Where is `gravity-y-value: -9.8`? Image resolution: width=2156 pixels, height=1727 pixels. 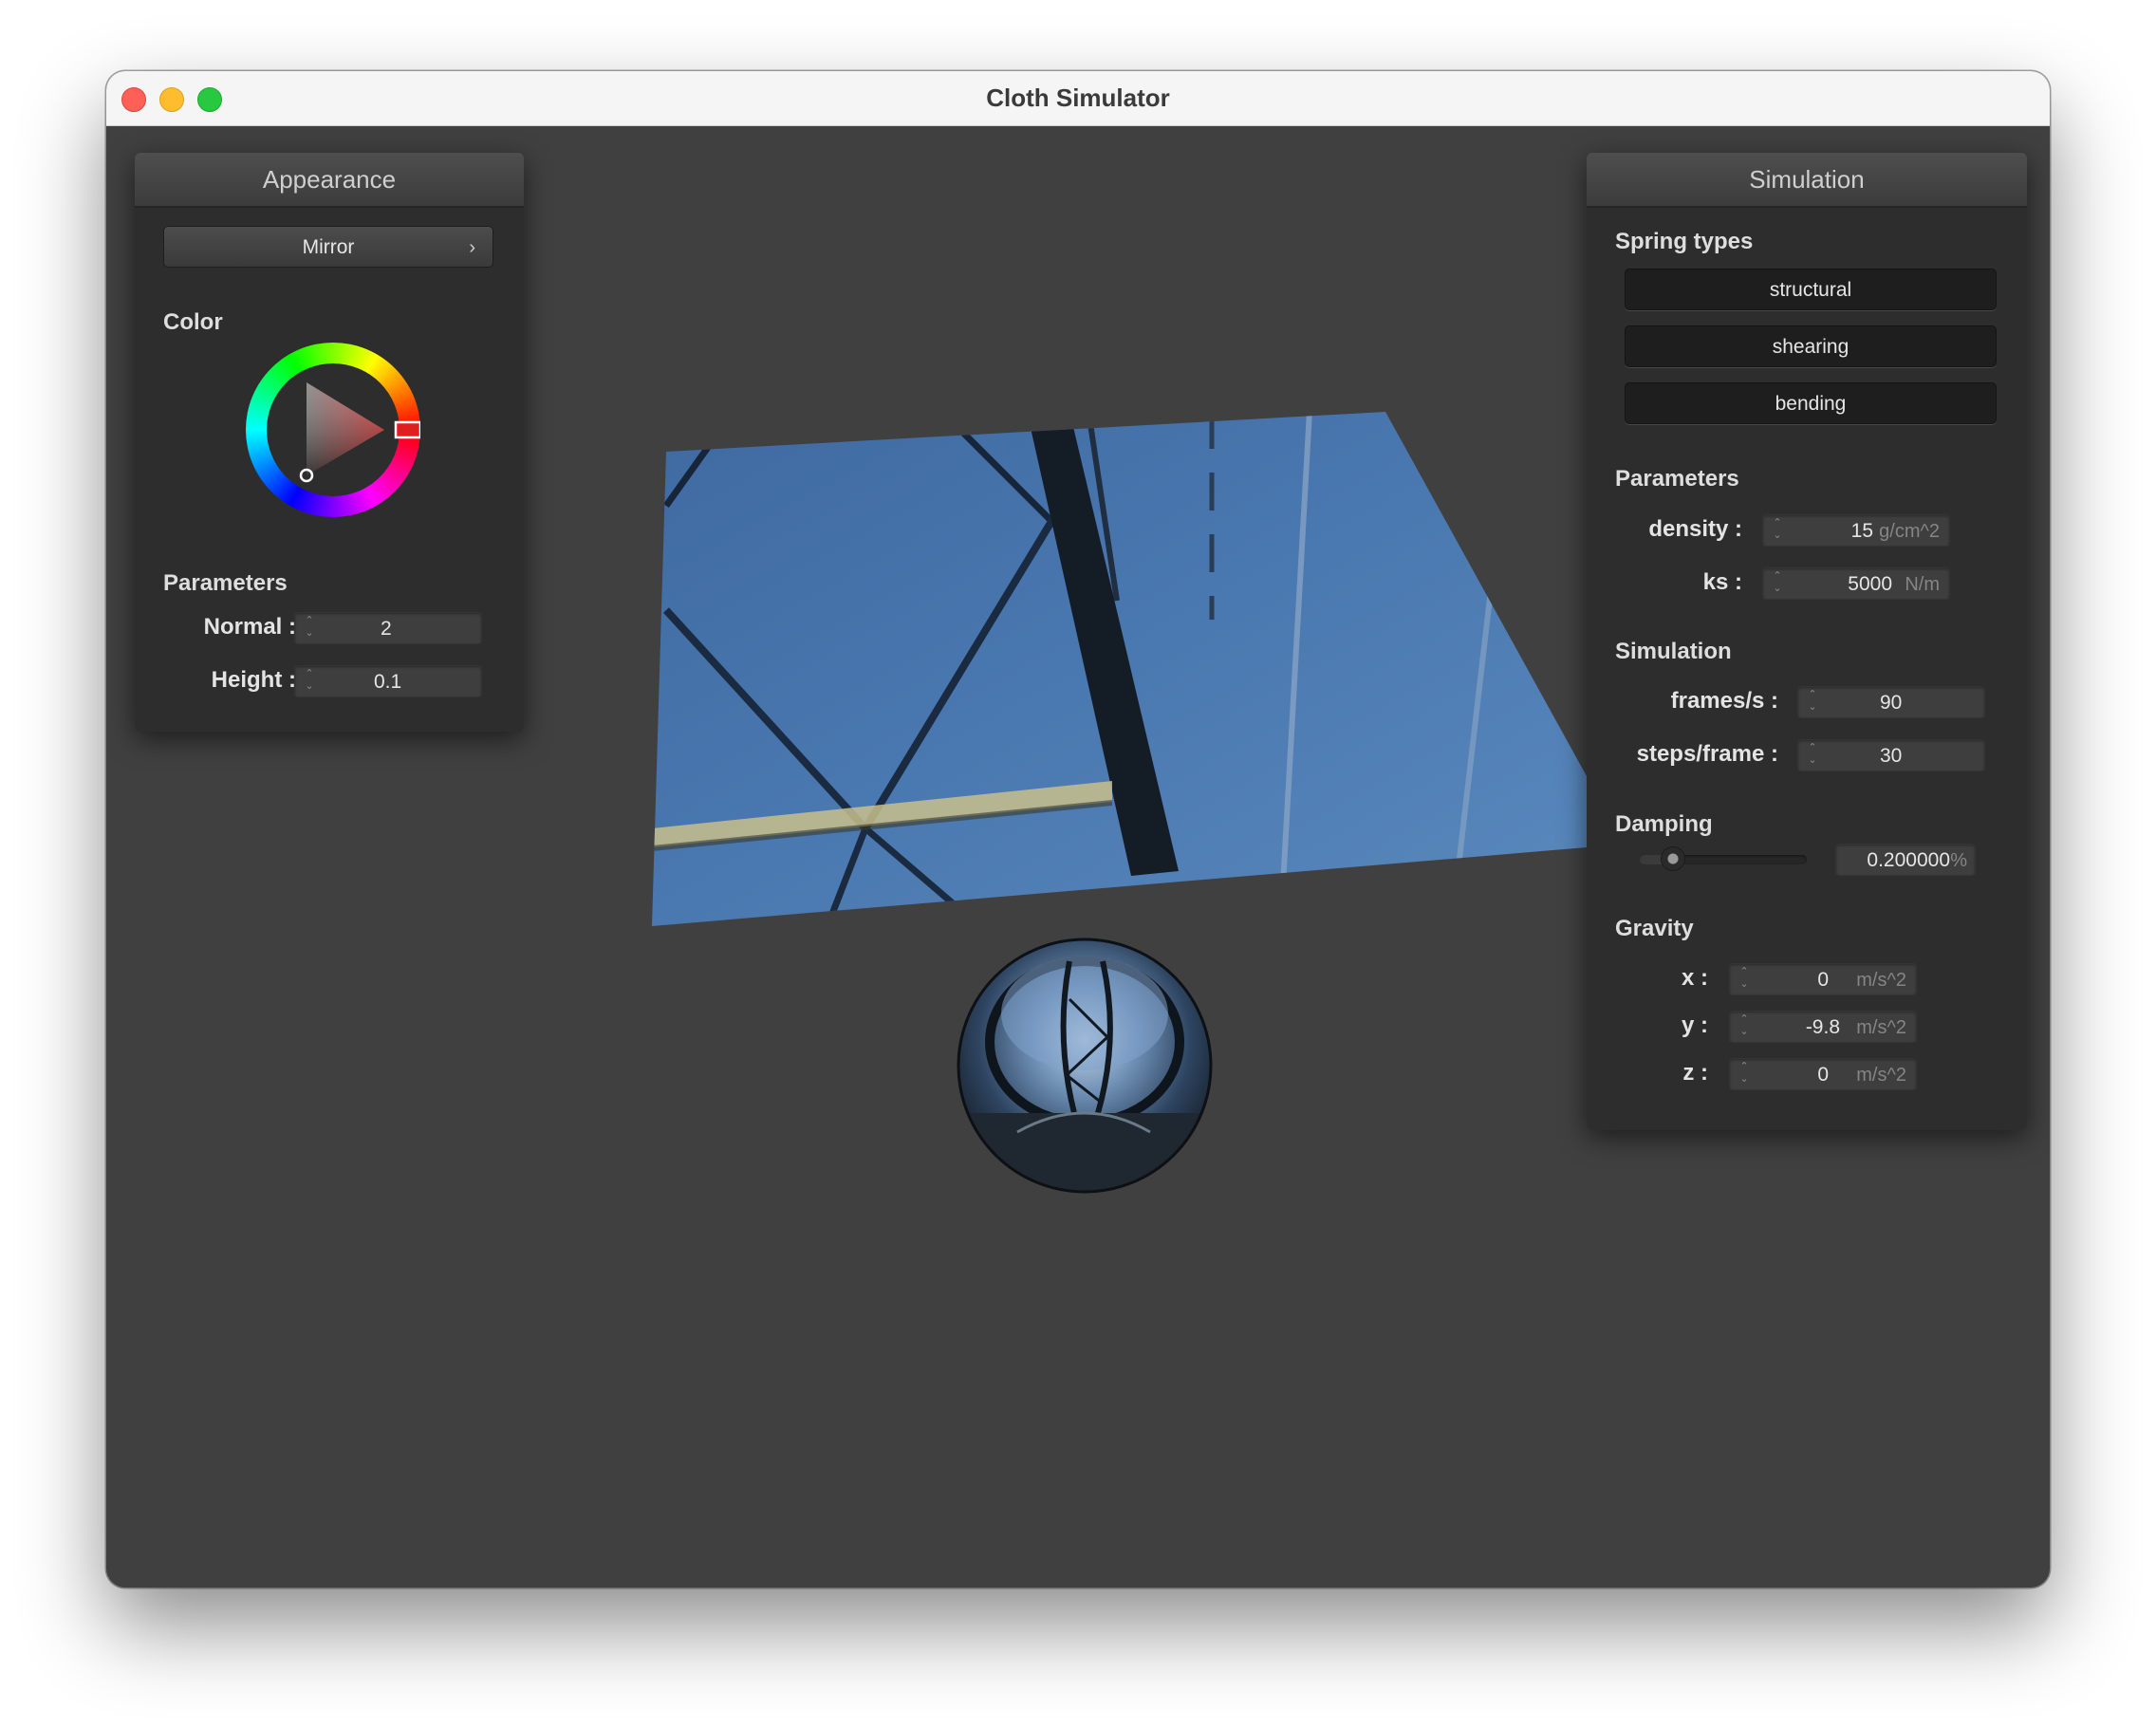 gravity-y-value: -9.8 is located at coordinates (1822, 1027).